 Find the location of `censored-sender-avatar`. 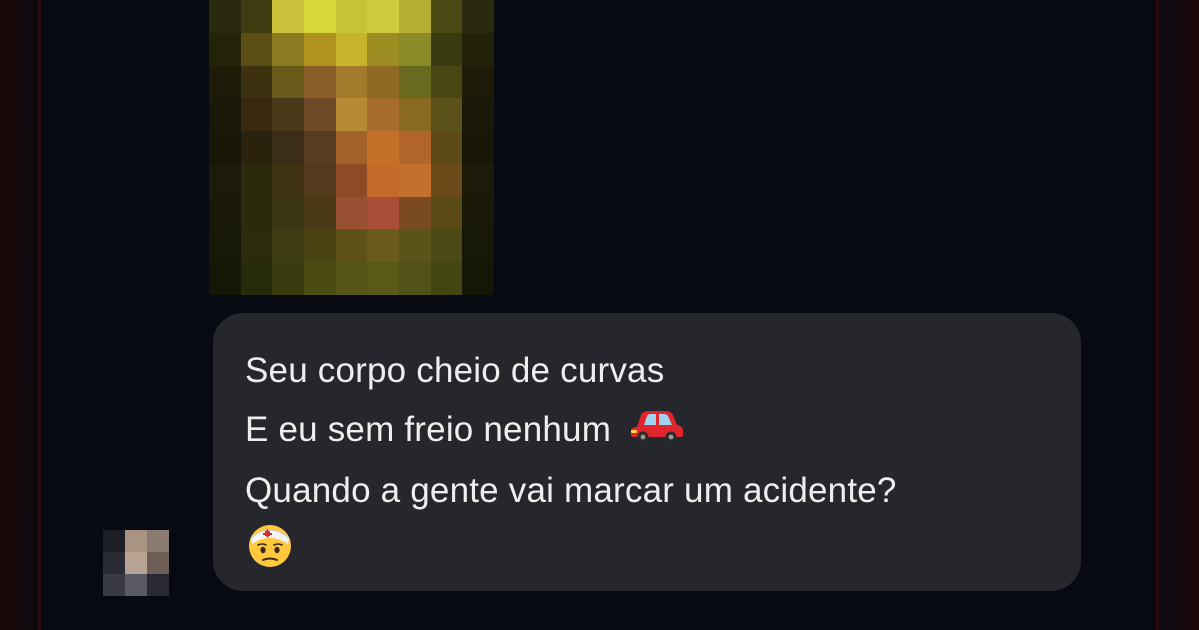

censored-sender-avatar is located at coordinates (136, 563).